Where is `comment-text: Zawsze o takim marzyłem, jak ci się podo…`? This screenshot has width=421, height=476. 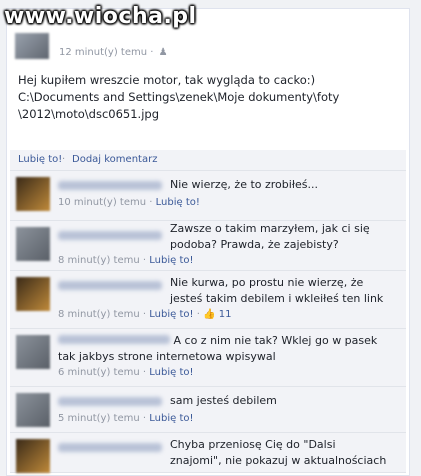 comment-text: Zawsze o takim marzyłem, jak ci się podo… is located at coordinates (270, 236).